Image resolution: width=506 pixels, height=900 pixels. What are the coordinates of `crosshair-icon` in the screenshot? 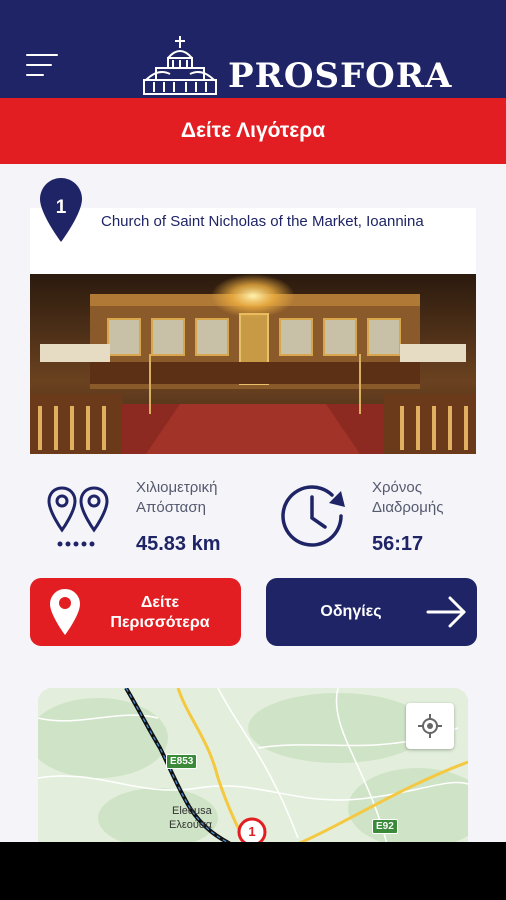 It's located at (430, 726).